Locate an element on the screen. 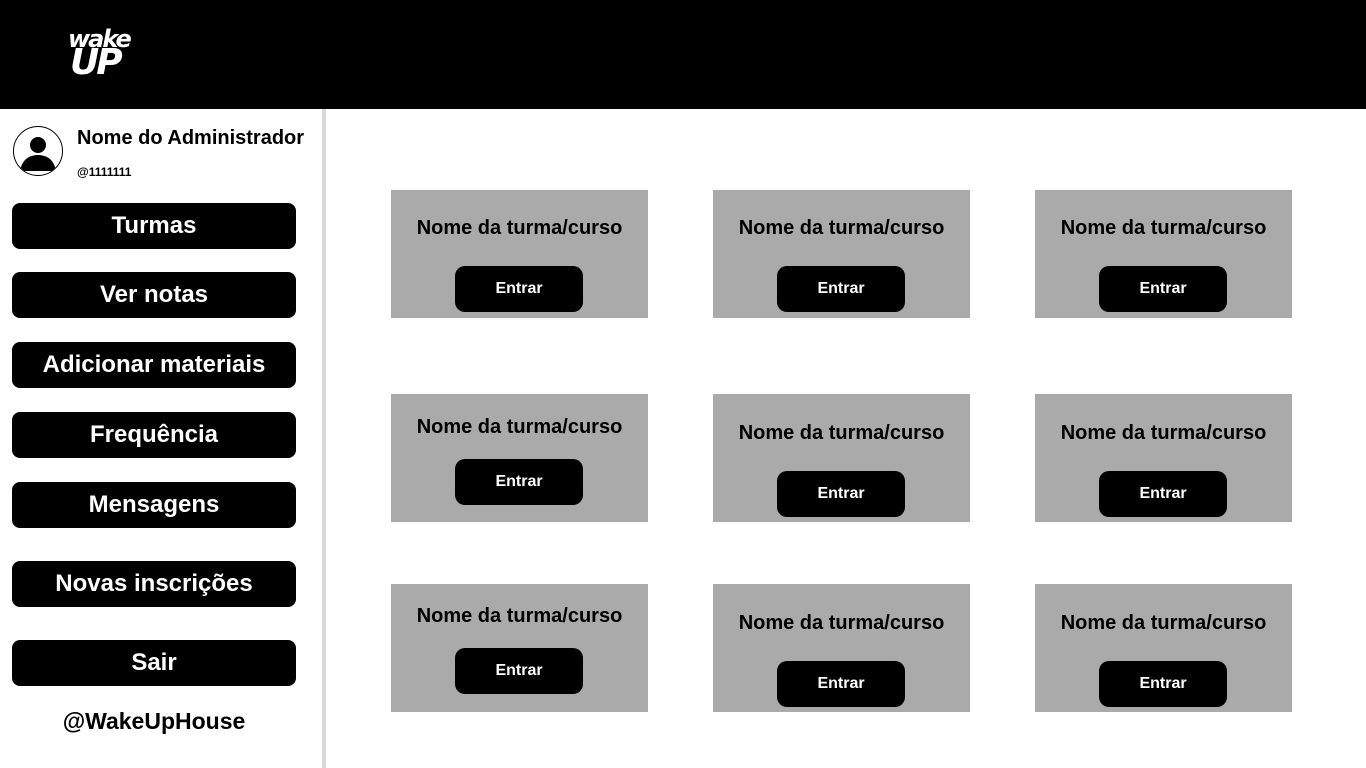  nav-ver-notas-button: Ver notas is located at coordinates (154, 295).